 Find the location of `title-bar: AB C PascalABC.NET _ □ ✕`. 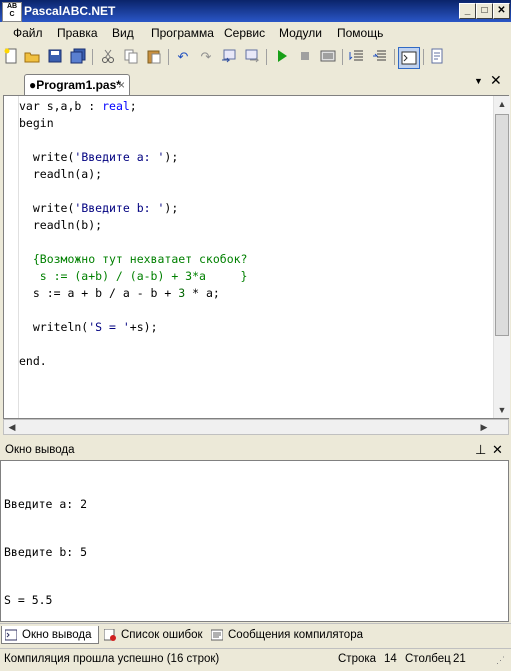

title-bar: AB C PascalABC.NET _ □ ✕ is located at coordinates (255, 11).